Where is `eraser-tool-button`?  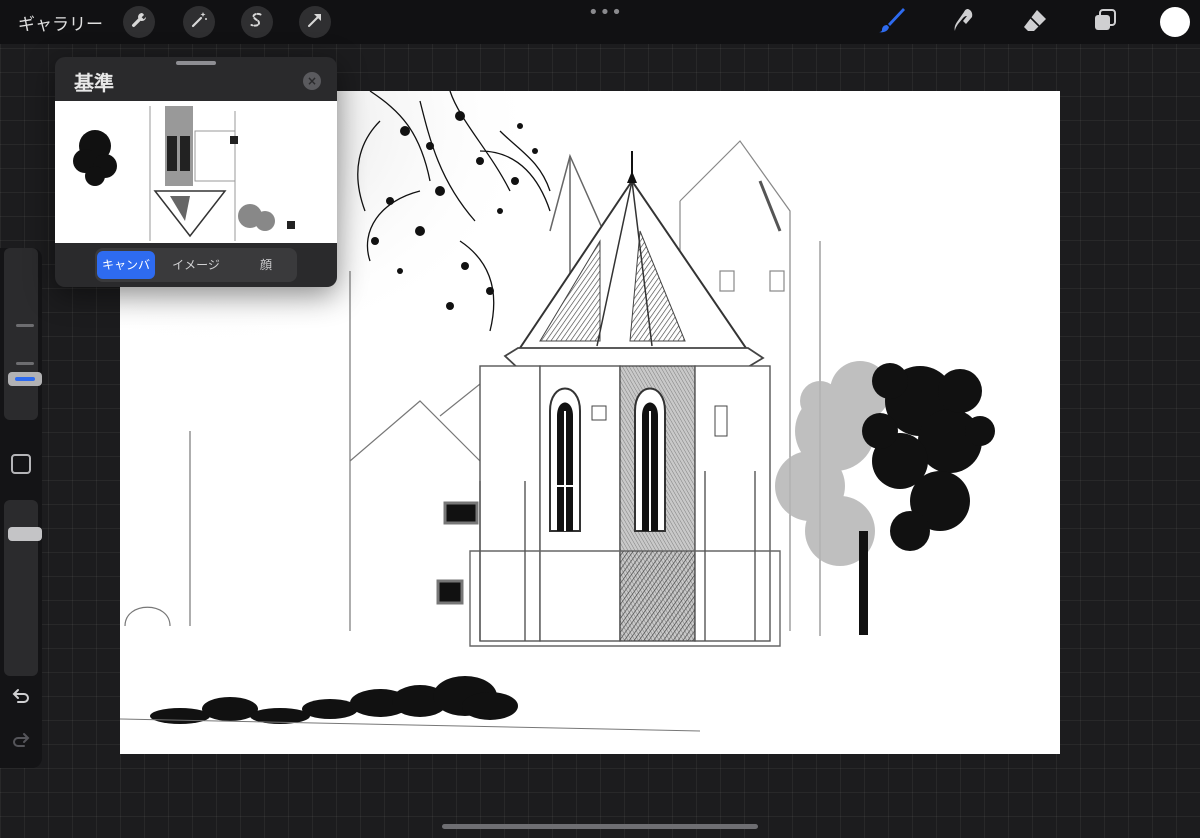
eraser-tool-button is located at coordinates (1035, 22).